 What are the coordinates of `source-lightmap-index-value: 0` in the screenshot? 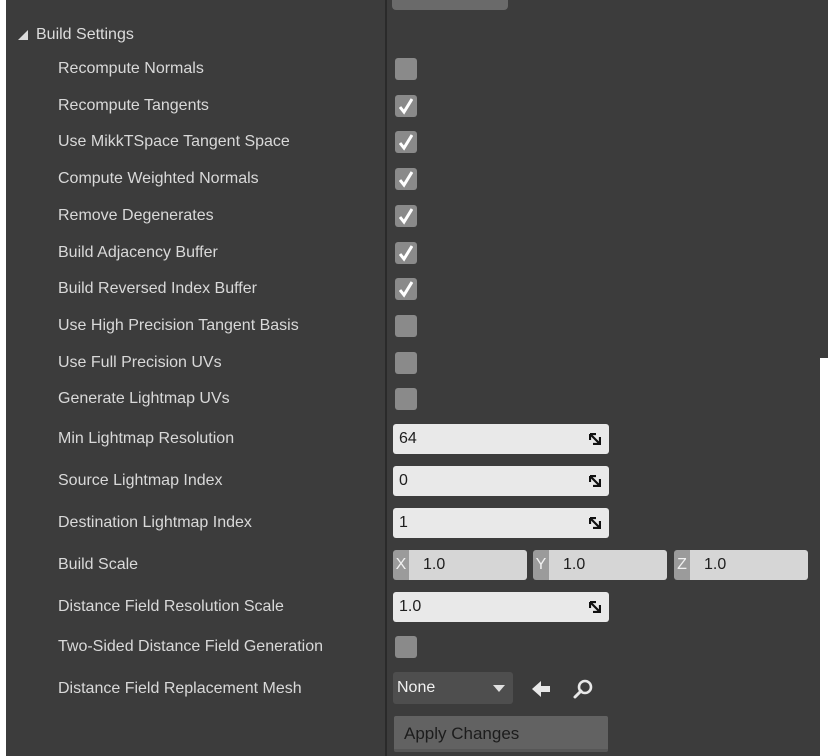 It's located at (403, 480).